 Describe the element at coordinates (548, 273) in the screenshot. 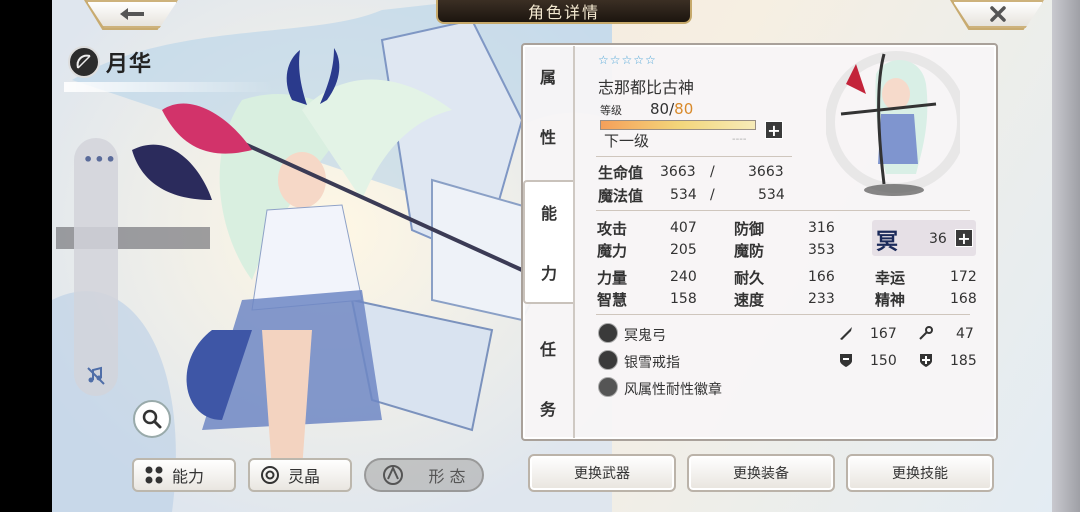

I see `tab-ability-char2: 力` at that location.